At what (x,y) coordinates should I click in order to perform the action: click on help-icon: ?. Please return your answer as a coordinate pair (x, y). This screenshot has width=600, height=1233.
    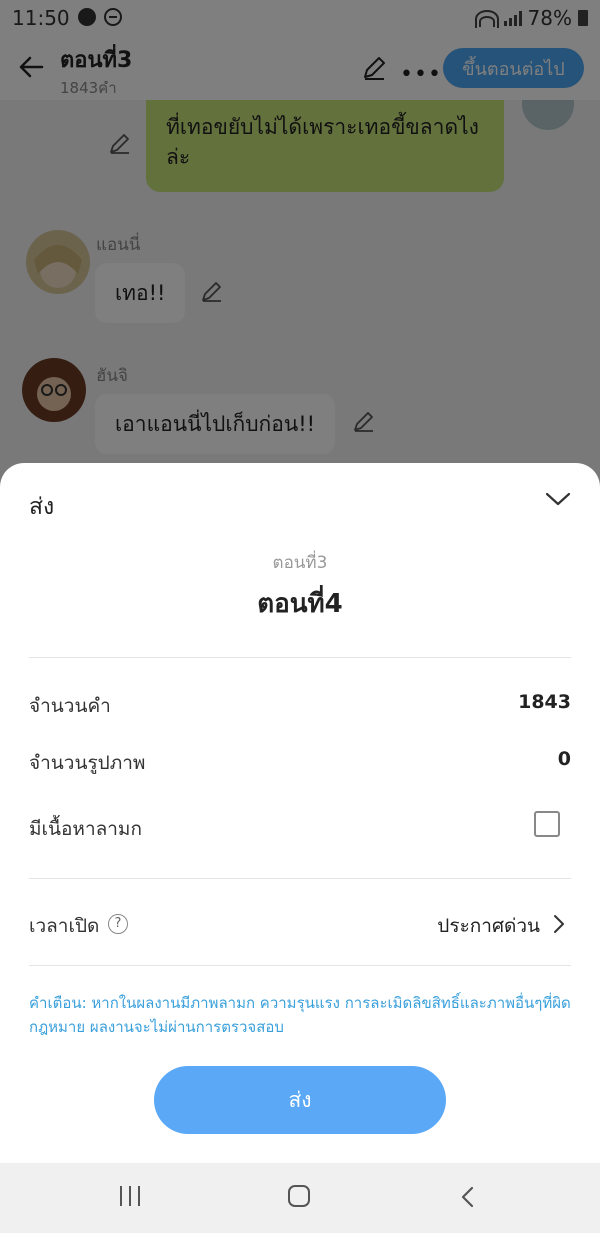
    Looking at the image, I should click on (118, 924).